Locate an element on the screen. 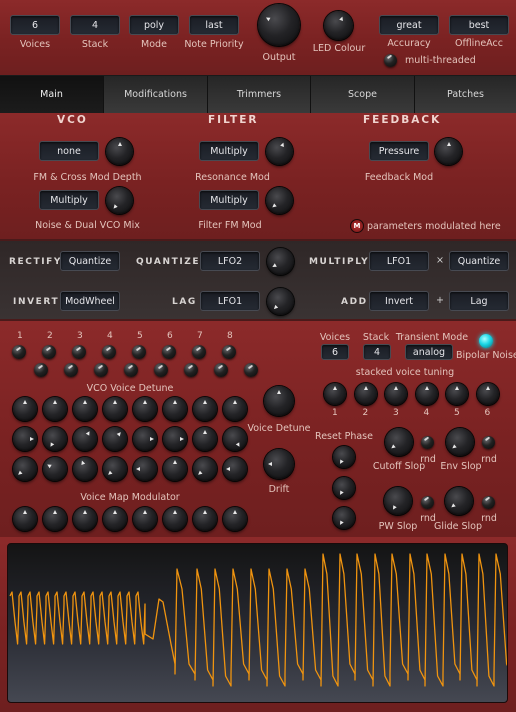 The width and height of the screenshot is (516, 712). noise-source-selector: Multiply is located at coordinates (69, 200).